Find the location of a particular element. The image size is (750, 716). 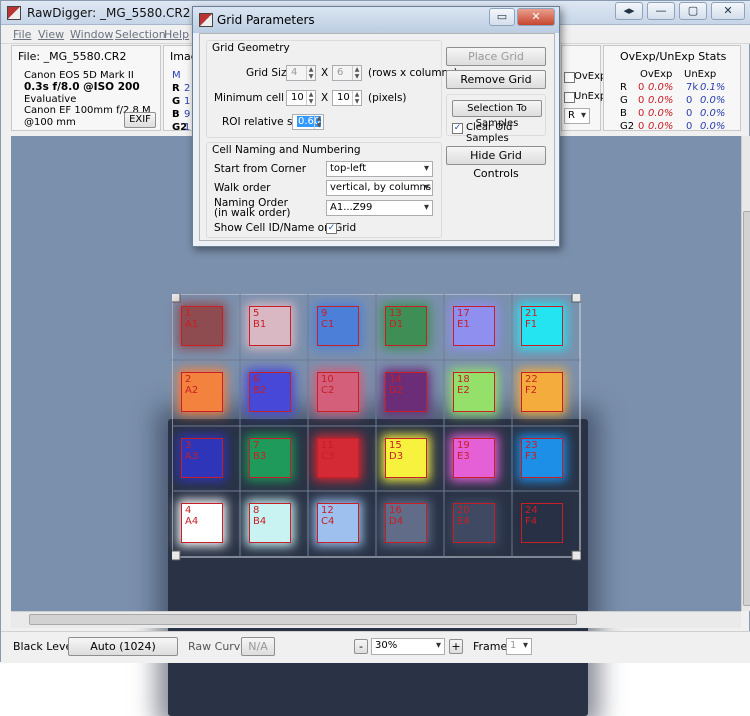

cell-id: D2 is located at coordinates (396, 390).